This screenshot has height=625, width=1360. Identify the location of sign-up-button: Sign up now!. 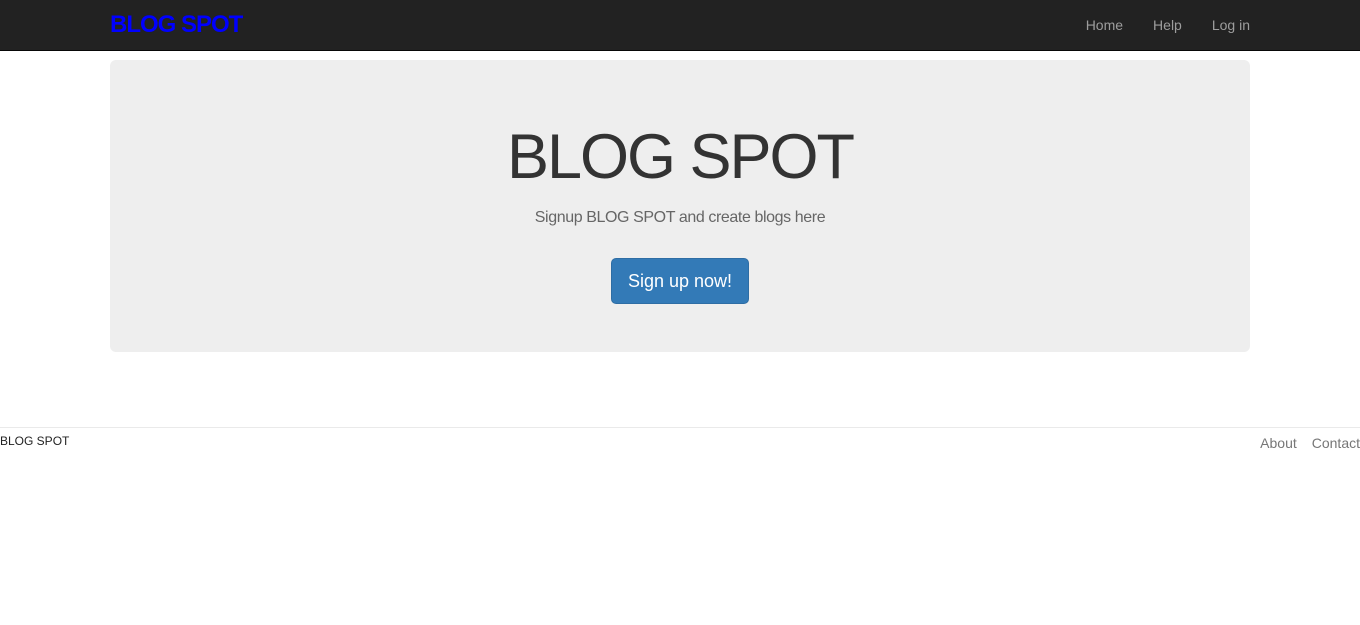
(680, 281).